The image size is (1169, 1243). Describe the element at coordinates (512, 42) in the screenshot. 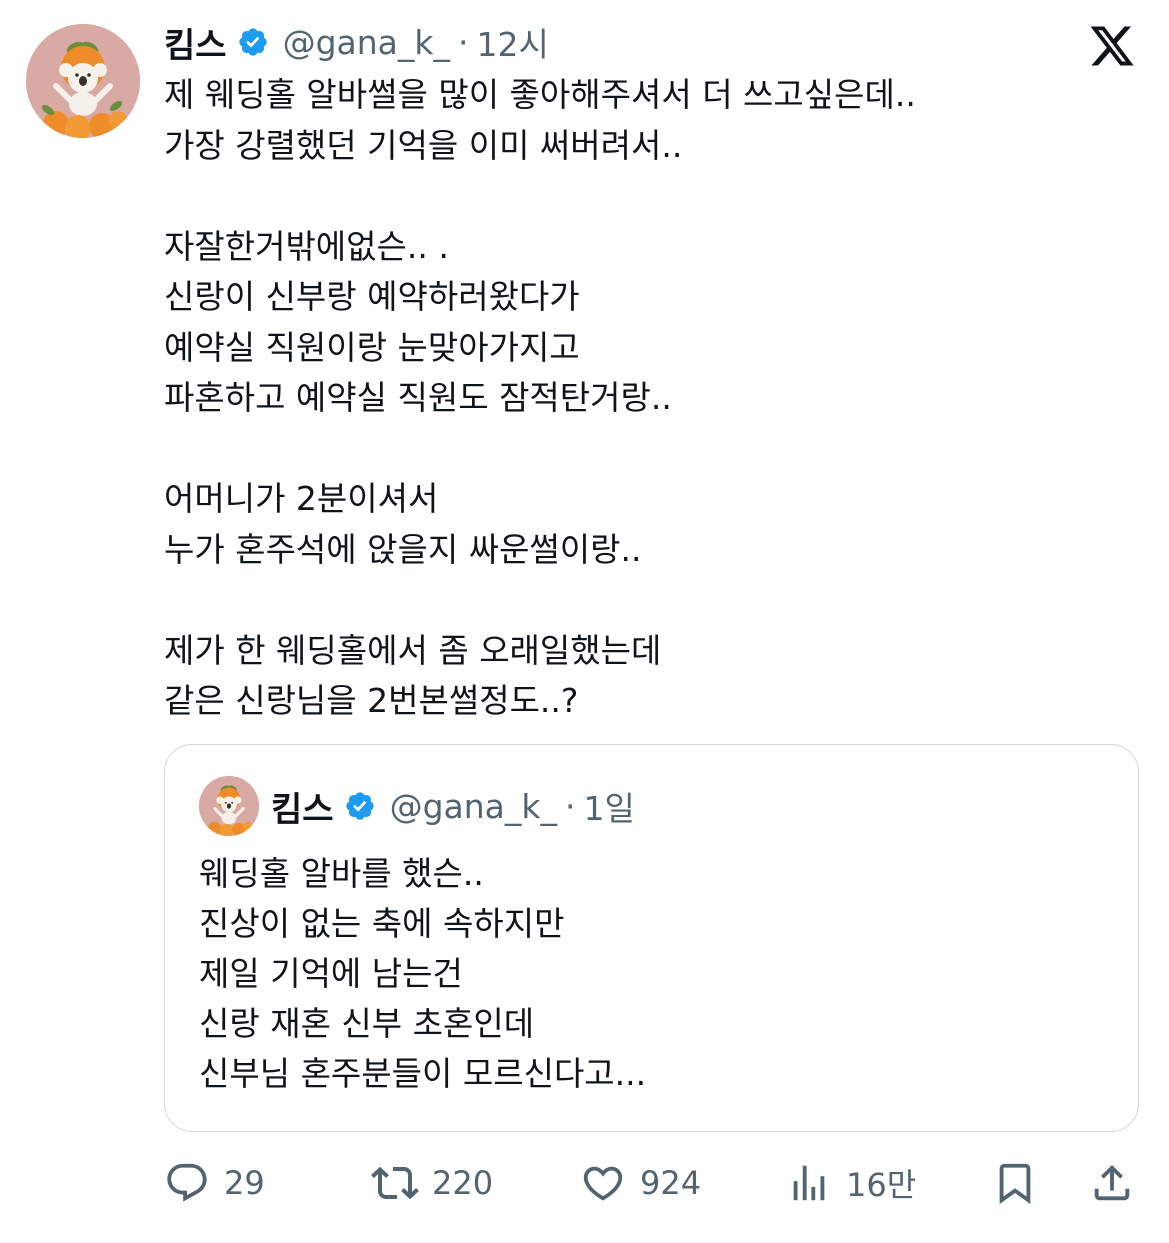

I see `tweet-timestamp: 12시` at that location.